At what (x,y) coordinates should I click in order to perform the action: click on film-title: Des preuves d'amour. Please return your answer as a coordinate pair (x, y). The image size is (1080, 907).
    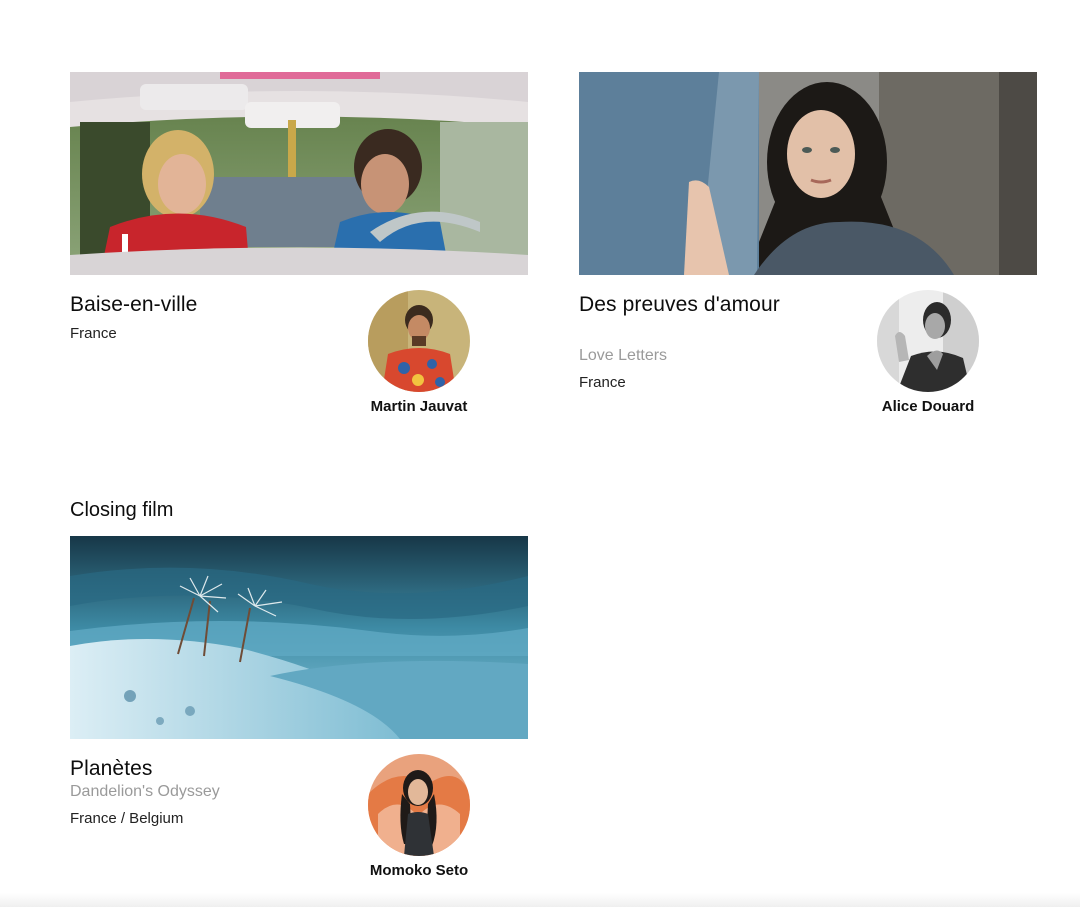
    Looking at the image, I should click on (689, 304).